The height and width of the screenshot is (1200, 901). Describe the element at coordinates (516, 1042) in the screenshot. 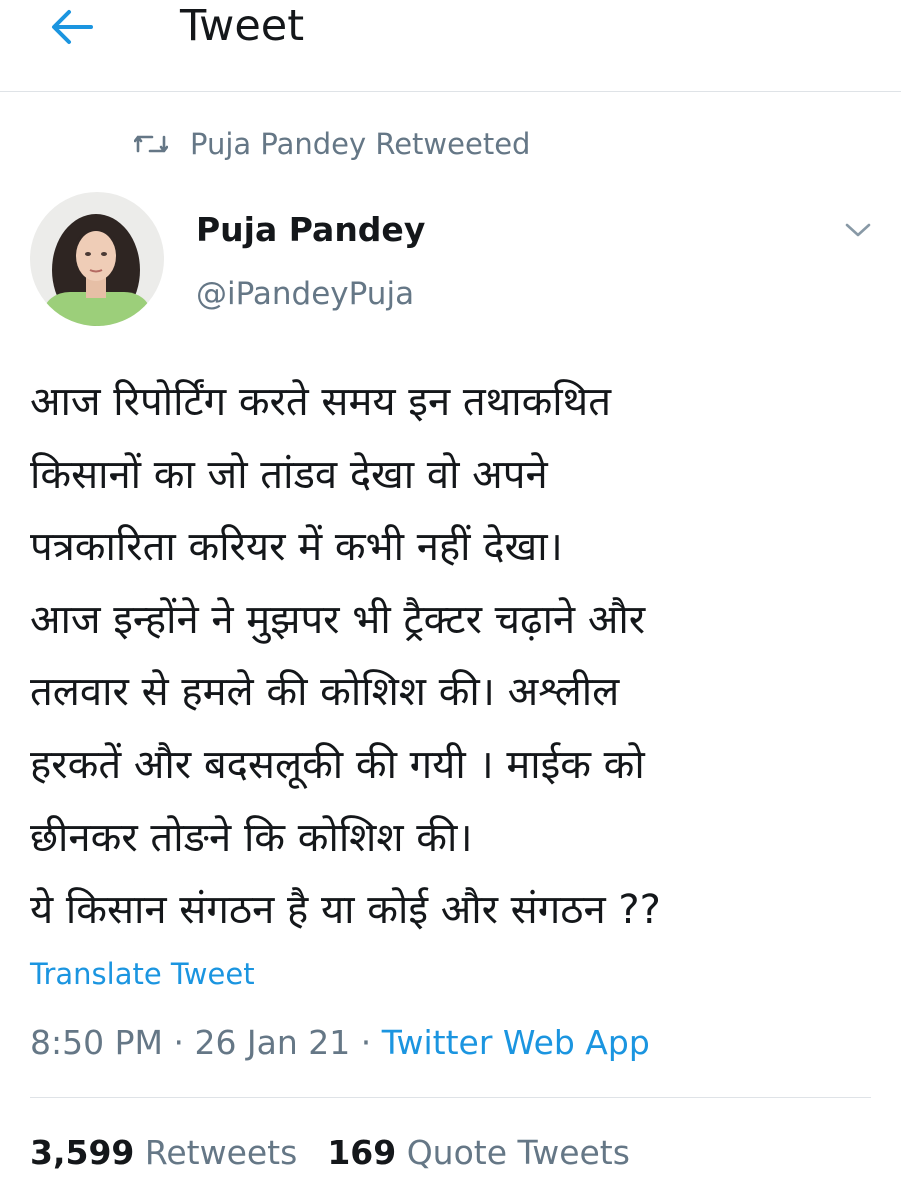

I see `tweet-source-link: Twitter Web App` at that location.